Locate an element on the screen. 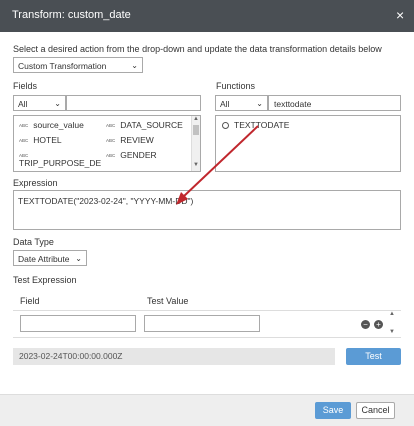 The image size is (414, 426). test-value-input is located at coordinates (202, 323).